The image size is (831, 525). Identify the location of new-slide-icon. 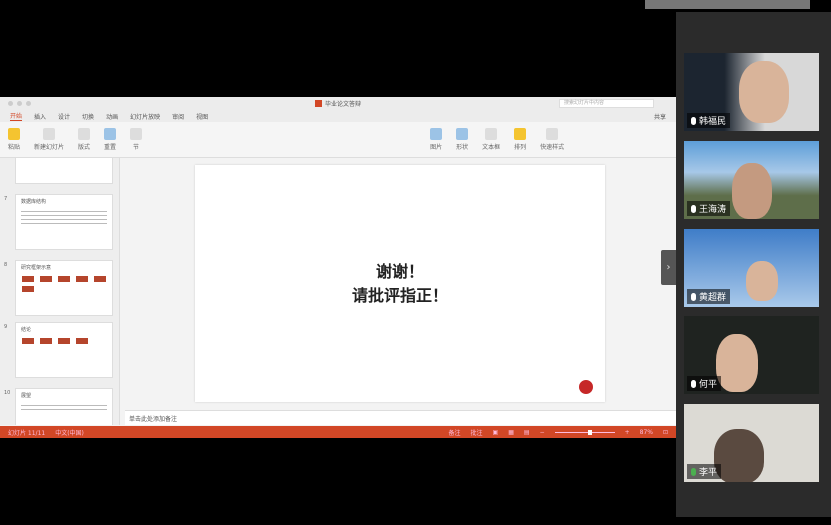
(49, 134).